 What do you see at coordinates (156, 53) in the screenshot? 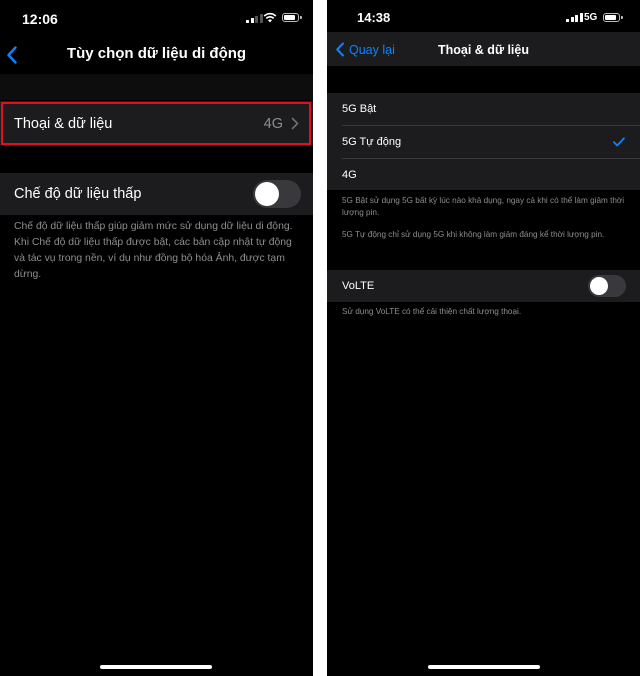
I see `page-title: Tùy chọn dữ liệu di động` at bounding box center [156, 53].